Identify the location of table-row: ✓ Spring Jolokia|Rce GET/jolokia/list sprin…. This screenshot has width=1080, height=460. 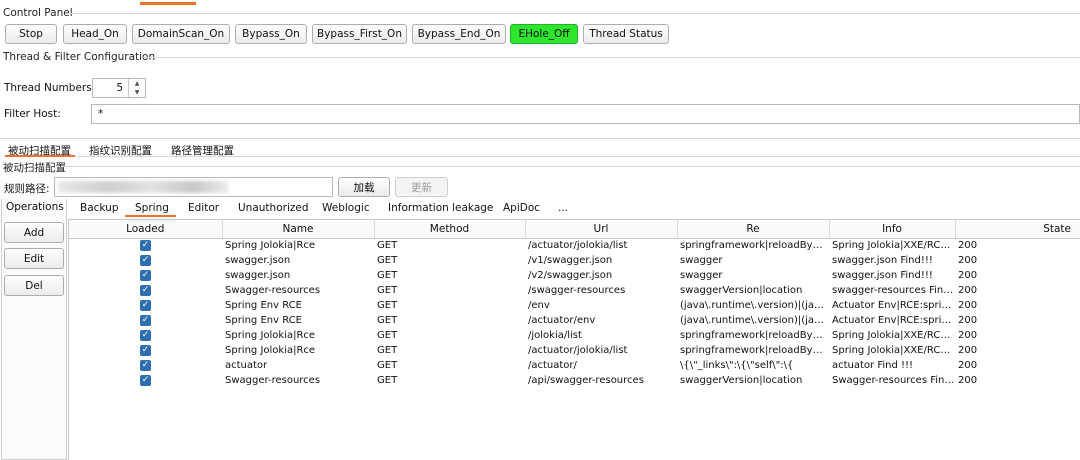
(574, 335).